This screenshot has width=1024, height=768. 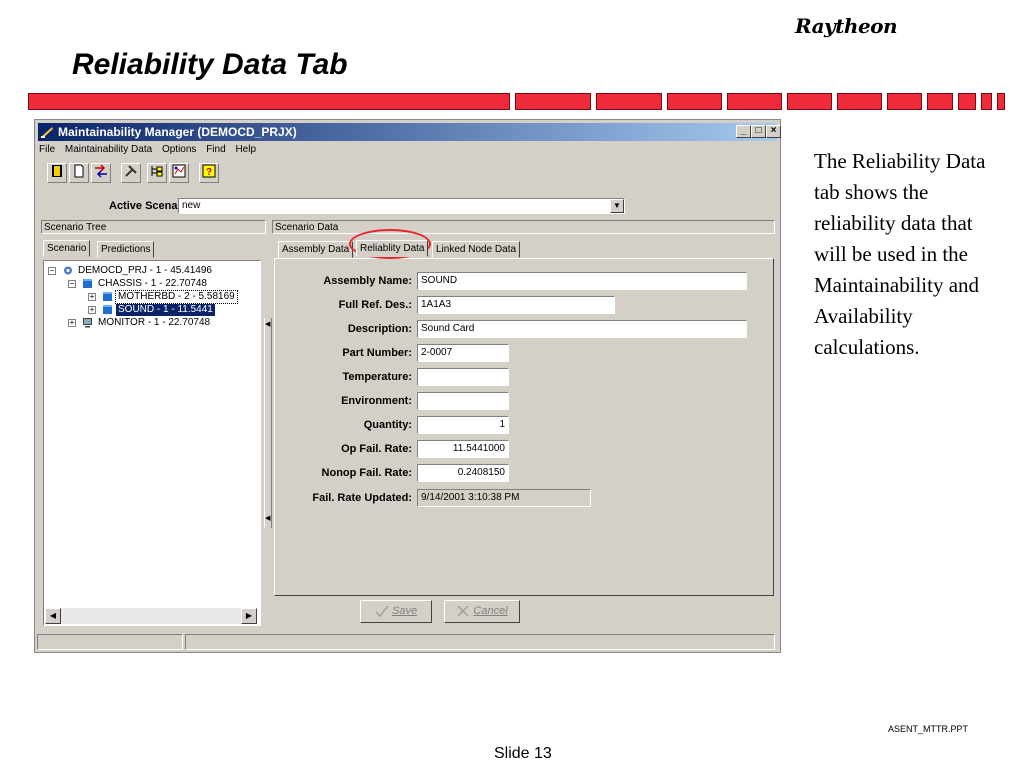 I want to click on tab-reliability-data: Reliablity Data, so click(x=392, y=248).